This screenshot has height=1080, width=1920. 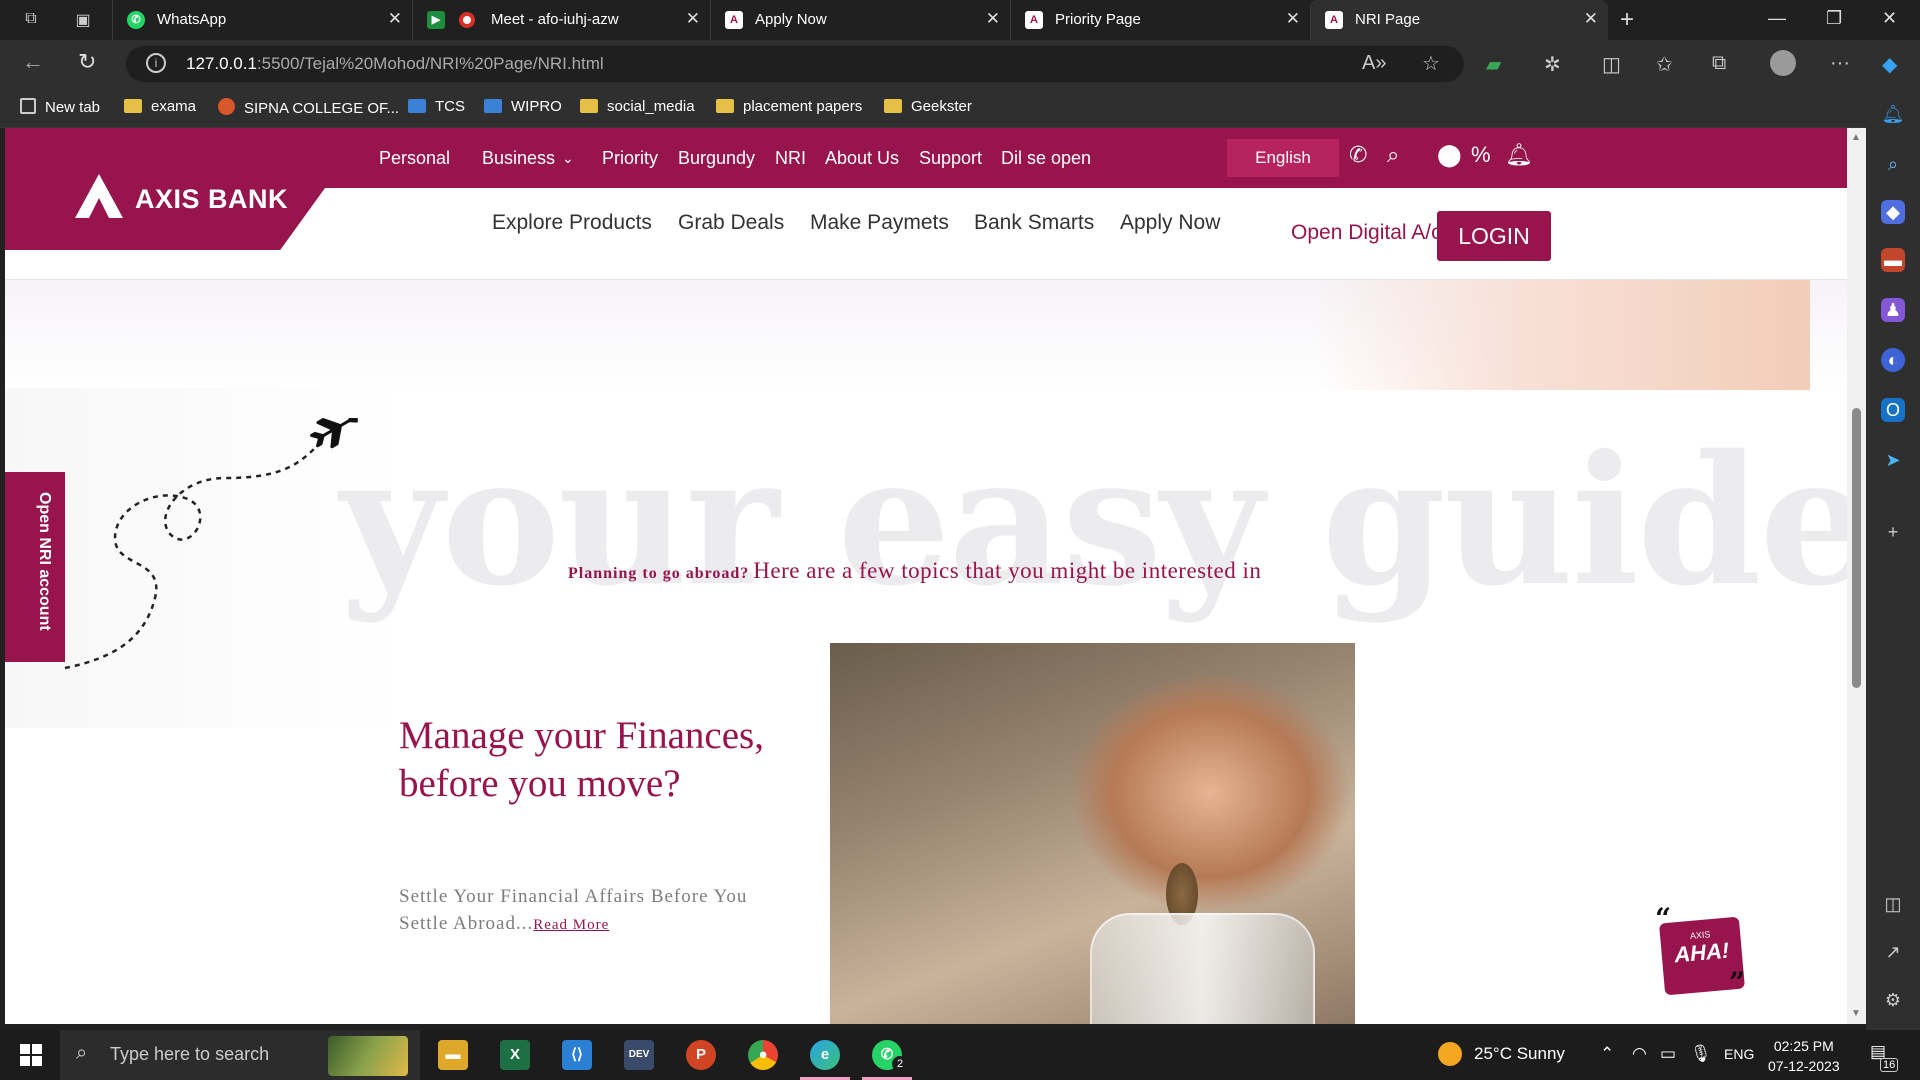 I want to click on restore-icon: ❐, so click(x=1834, y=18).